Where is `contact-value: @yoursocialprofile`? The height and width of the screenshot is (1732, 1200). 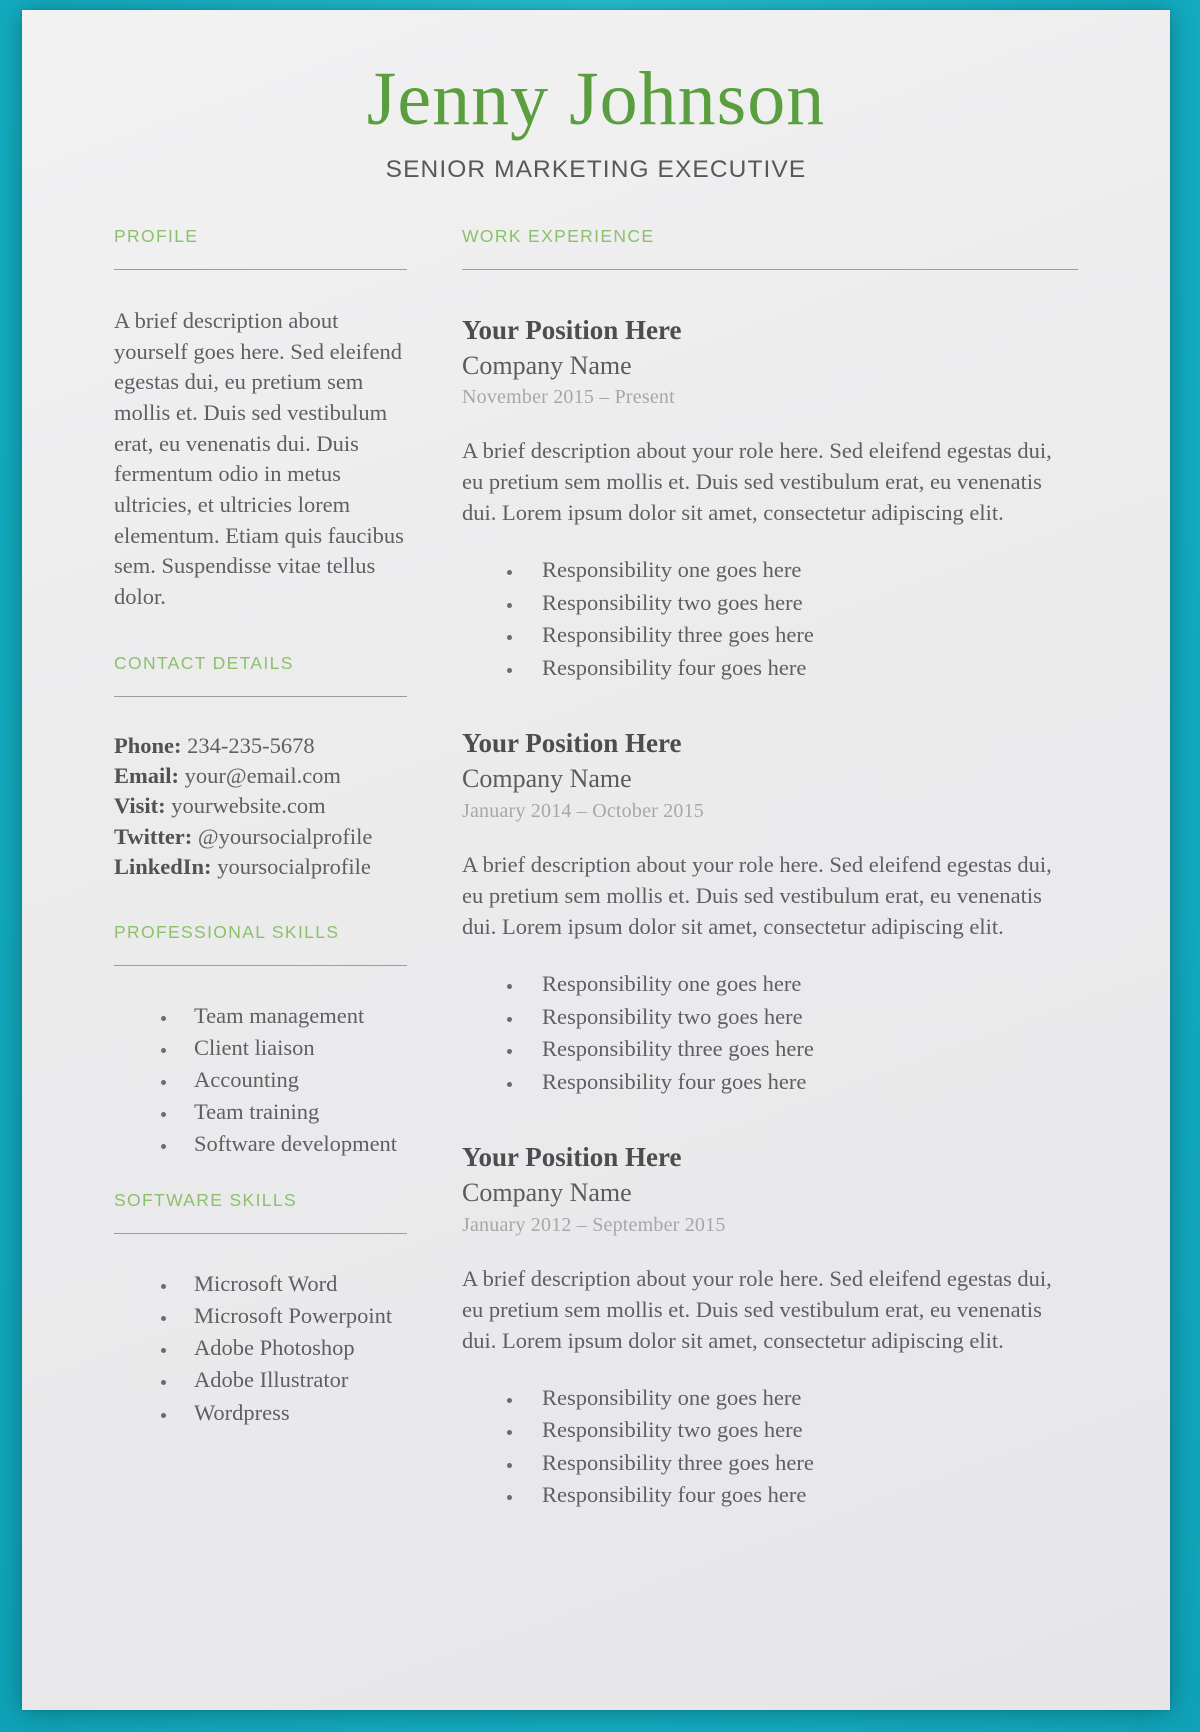
contact-value: @yoursocialprofile is located at coordinates (285, 836).